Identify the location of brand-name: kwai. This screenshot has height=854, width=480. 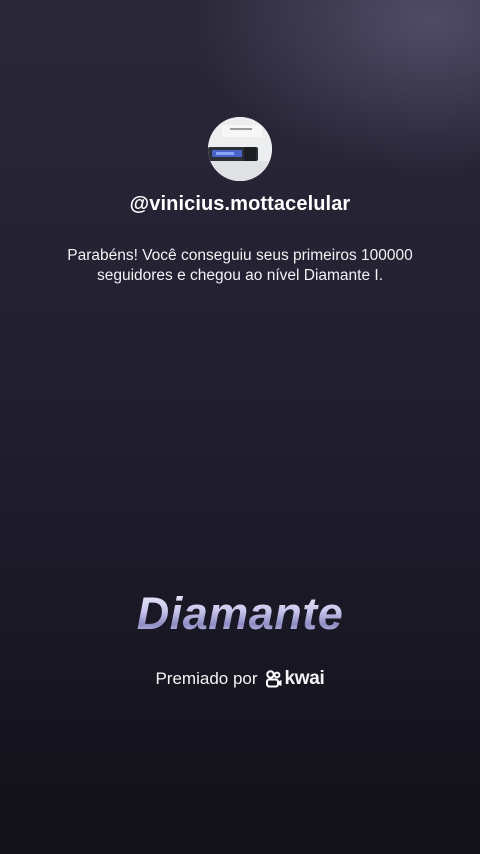
(304, 678).